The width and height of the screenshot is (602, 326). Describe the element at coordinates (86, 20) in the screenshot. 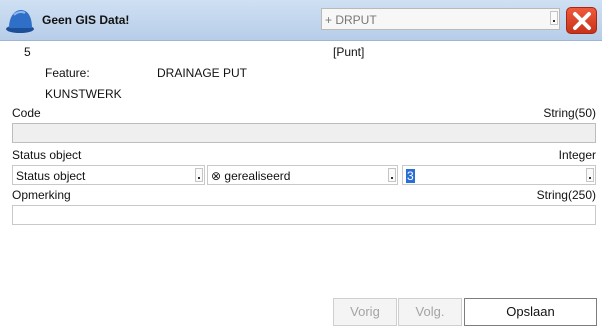

I see `window-title: Geen GIS Data!` at that location.